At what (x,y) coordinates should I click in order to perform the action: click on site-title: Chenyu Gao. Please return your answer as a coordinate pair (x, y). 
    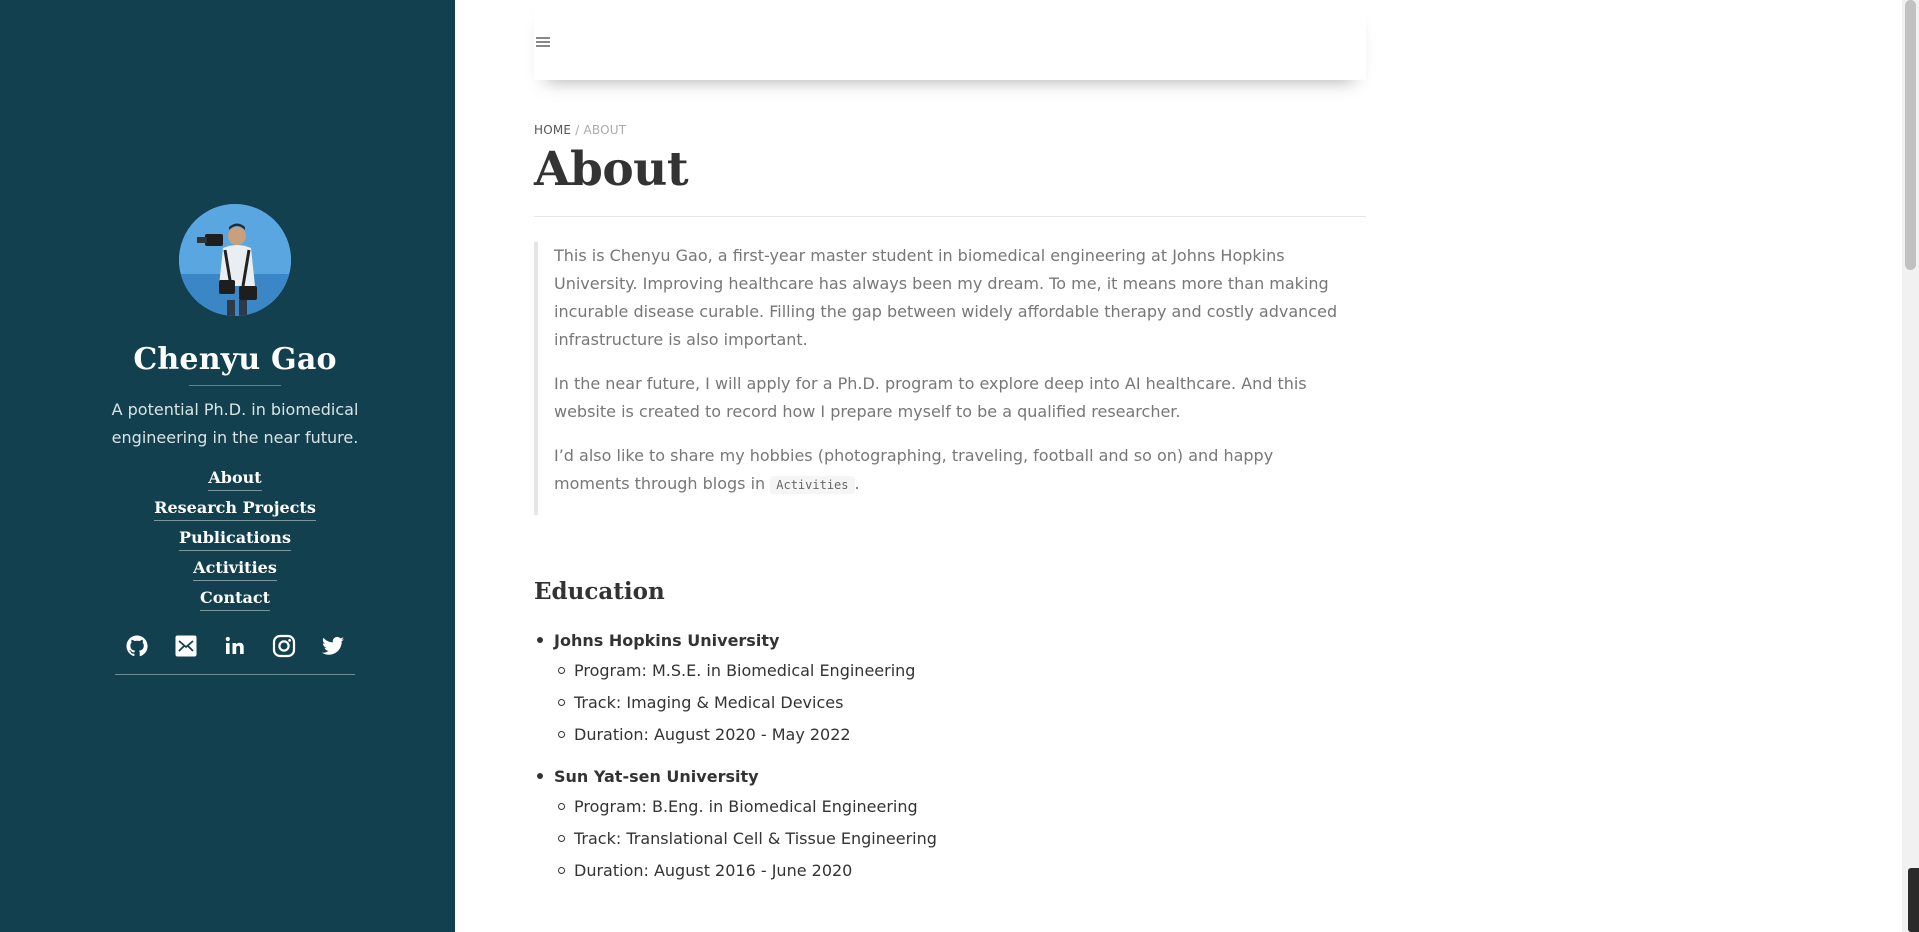
    Looking at the image, I should click on (235, 359).